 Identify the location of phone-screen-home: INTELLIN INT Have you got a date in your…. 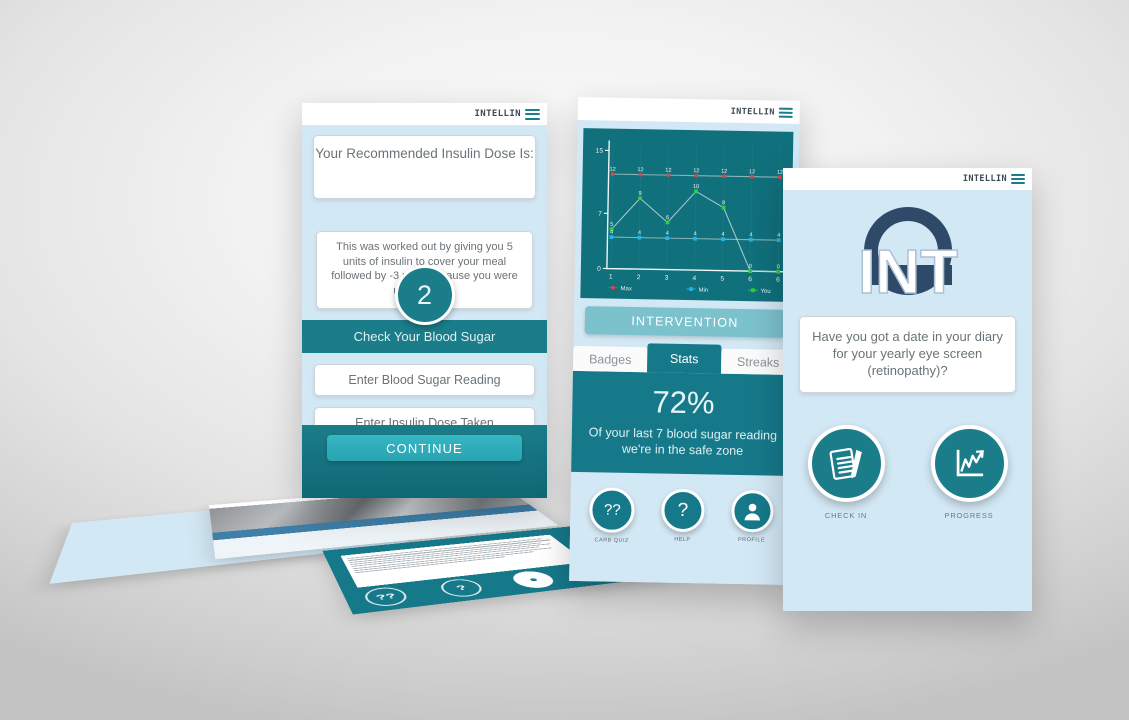
(907, 389).